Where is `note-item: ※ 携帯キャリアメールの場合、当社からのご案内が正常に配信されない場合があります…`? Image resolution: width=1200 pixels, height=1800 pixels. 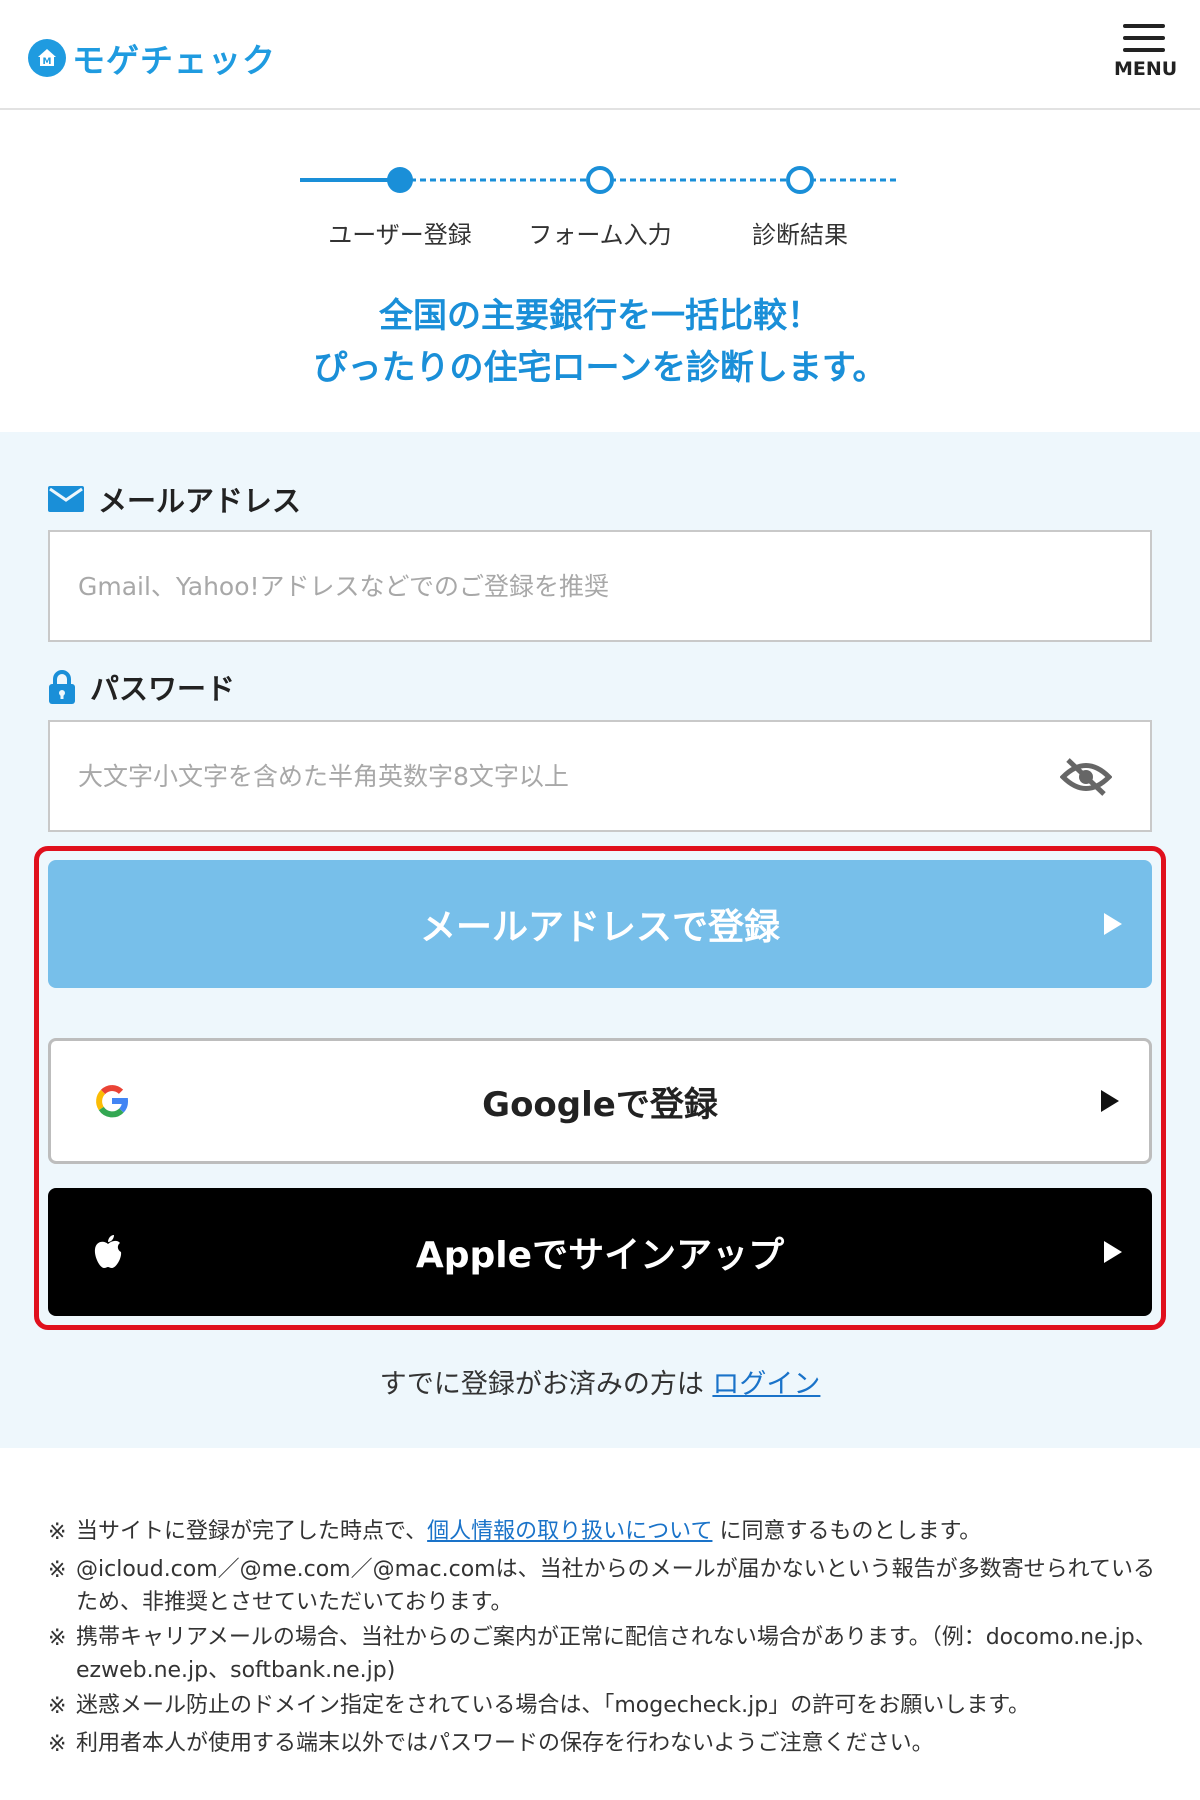
note-item: ※ 携帯キャリアメールの場合、当社からのご案内が正常に配信されない場合があります… is located at coordinates (602, 1654).